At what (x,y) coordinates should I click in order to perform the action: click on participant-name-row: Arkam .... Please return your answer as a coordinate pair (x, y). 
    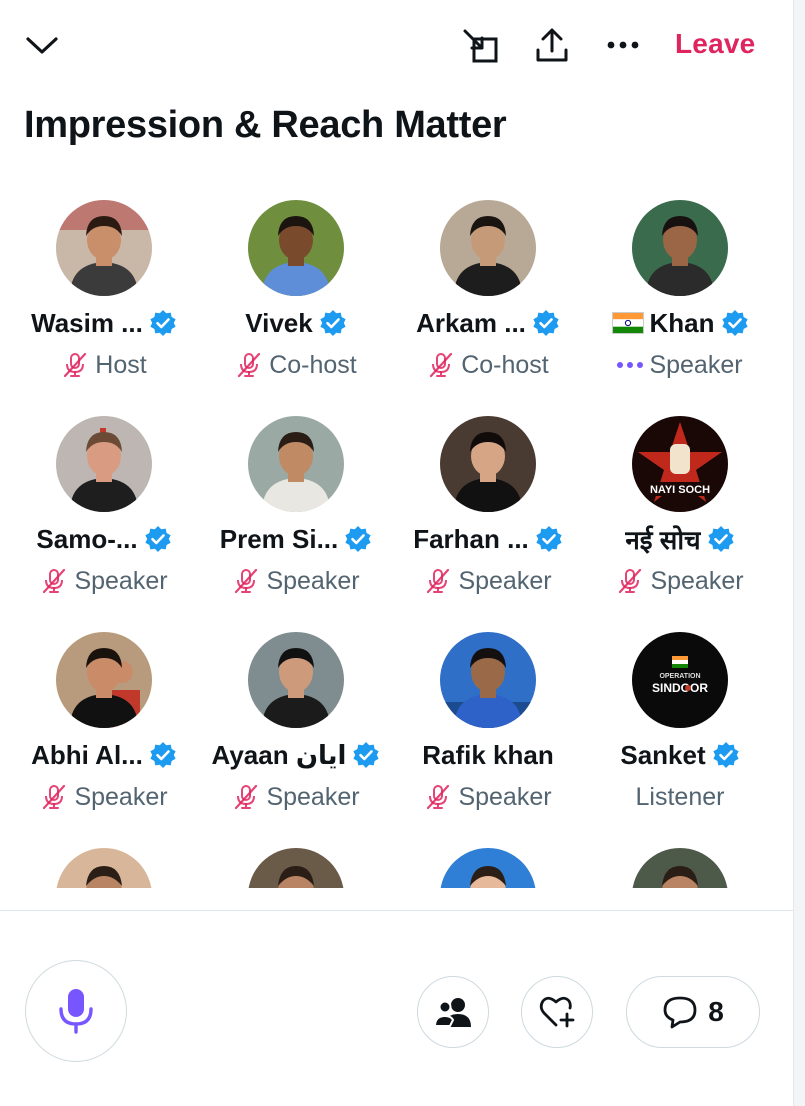
    Looking at the image, I should click on (488, 323).